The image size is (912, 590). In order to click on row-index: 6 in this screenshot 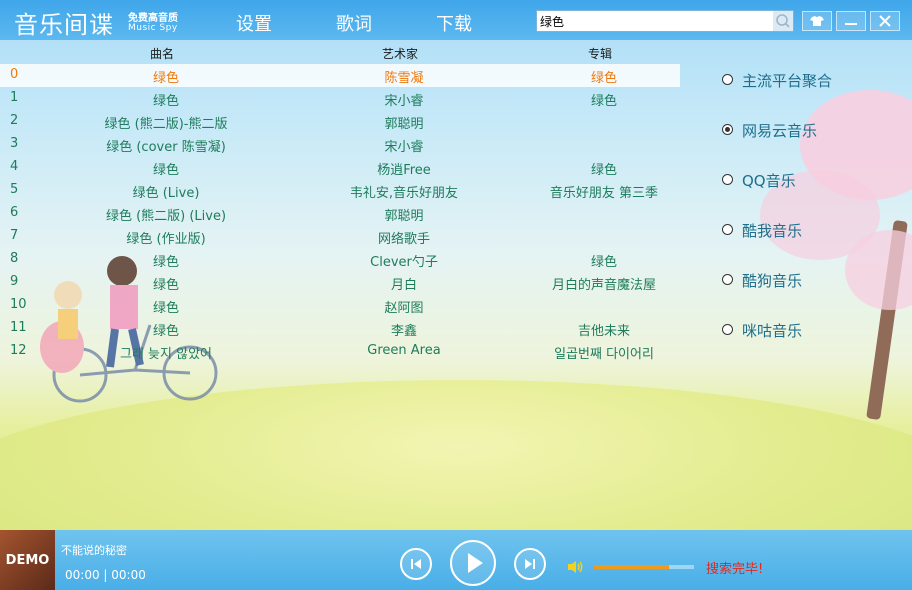, I will do `click(14, 212)`.